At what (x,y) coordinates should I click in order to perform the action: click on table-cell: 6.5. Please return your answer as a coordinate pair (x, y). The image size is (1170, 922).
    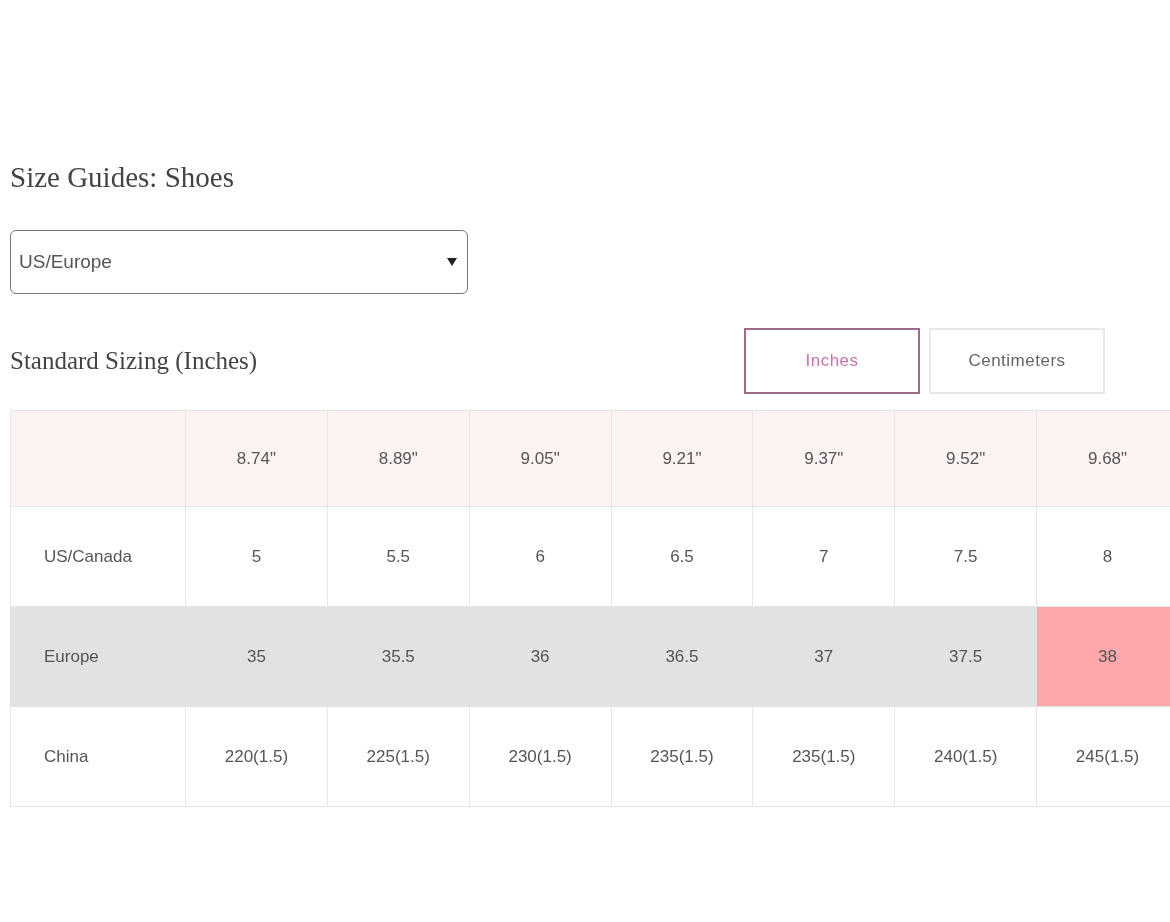
    Looking at the image, I should click on (682, 556).